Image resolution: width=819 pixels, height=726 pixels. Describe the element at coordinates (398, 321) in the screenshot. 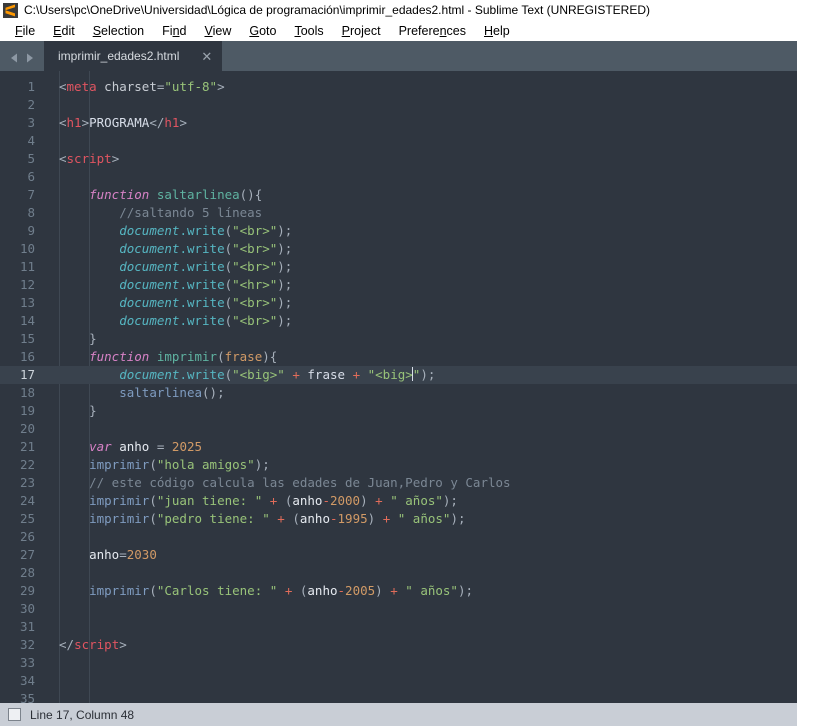

I see `code-line: 14 document.write("<br>");` at that location.